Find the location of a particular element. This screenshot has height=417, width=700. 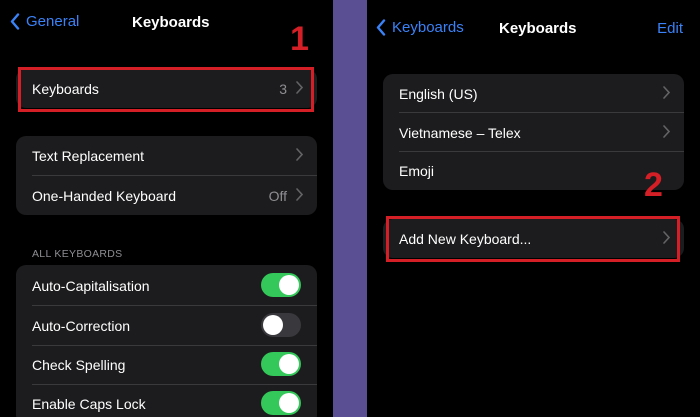

auto-capitalisation-toggle is located at coordinates (281, 285).